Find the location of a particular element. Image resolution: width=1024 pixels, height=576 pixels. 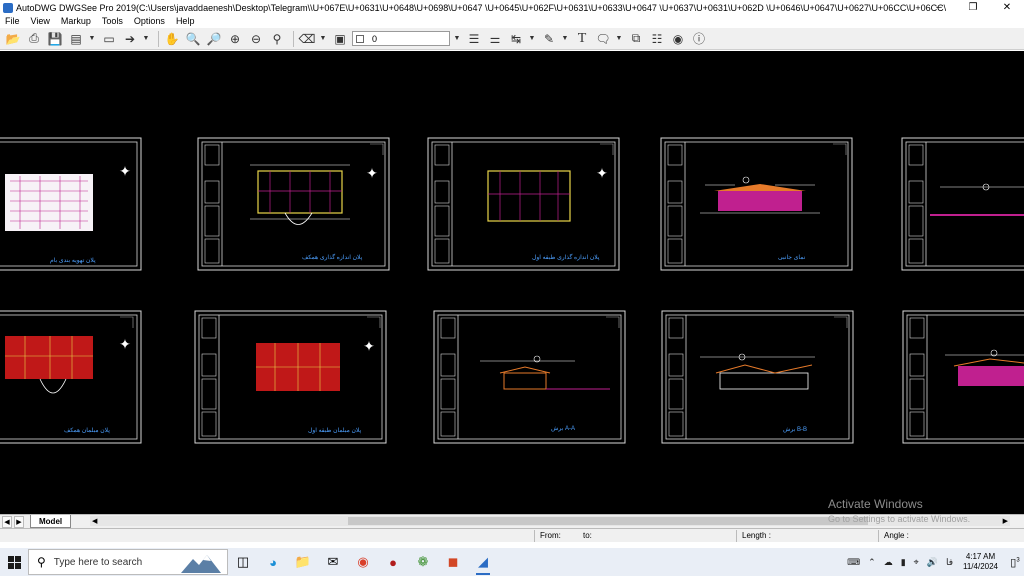

sheet-roof-plan: ✦ is located at coordinates (71, 204).